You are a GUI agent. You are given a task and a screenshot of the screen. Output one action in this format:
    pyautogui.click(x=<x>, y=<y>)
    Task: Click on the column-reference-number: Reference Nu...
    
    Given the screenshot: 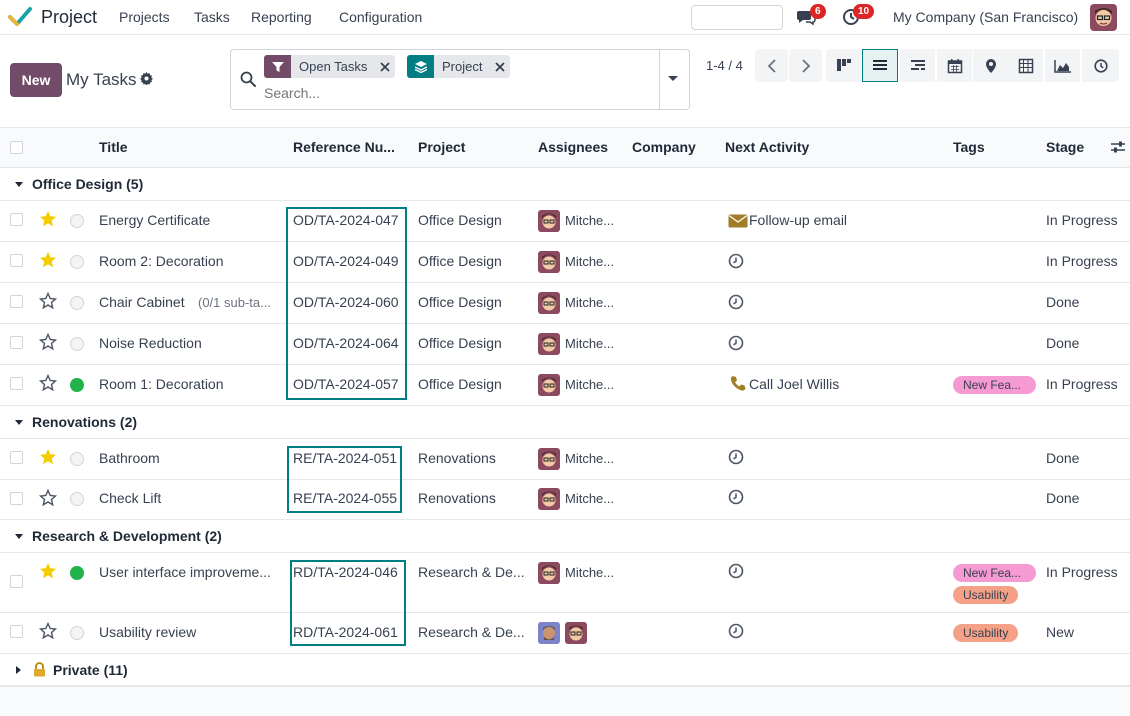 What is the action you would take?
    pyautogui.click(x=344, y=147)
    